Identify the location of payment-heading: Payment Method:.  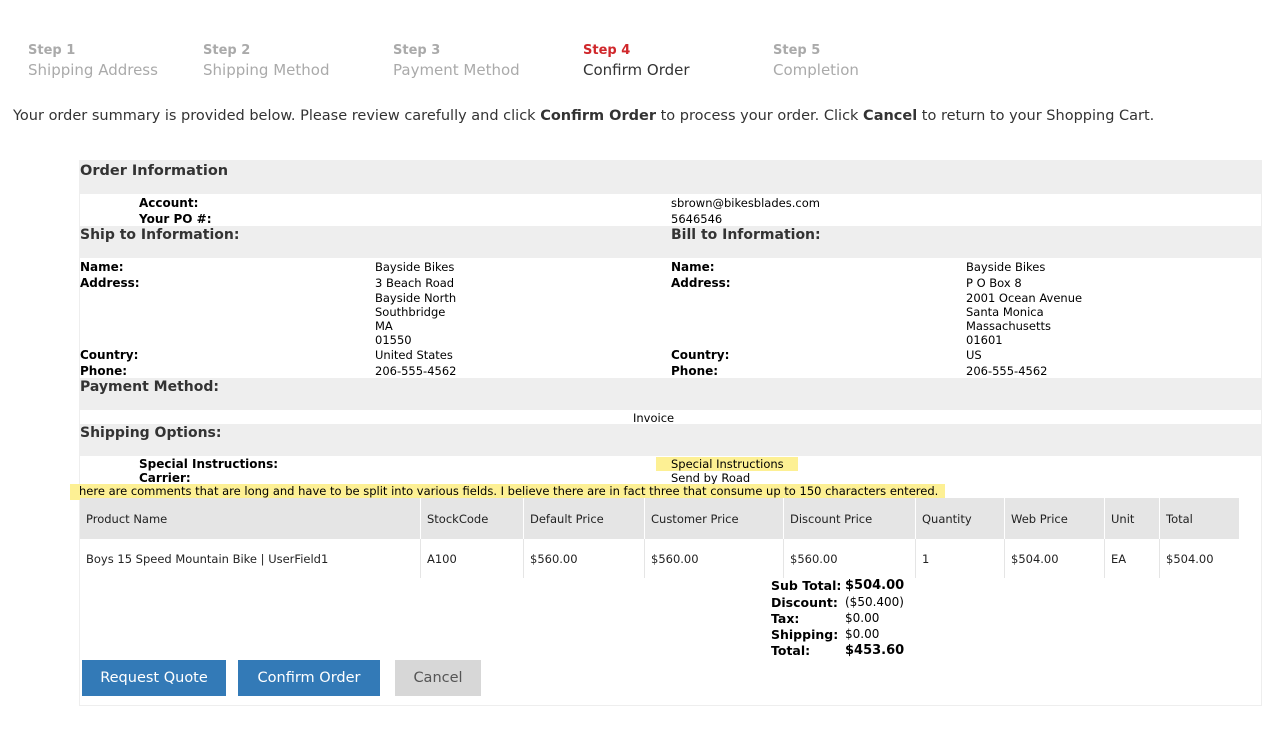
(149, 387).